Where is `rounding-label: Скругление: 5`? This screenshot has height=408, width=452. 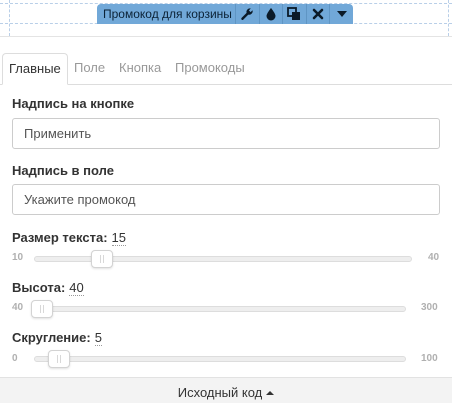
rounding-label: Скругление: 5 is located at coordinates (57, 338).